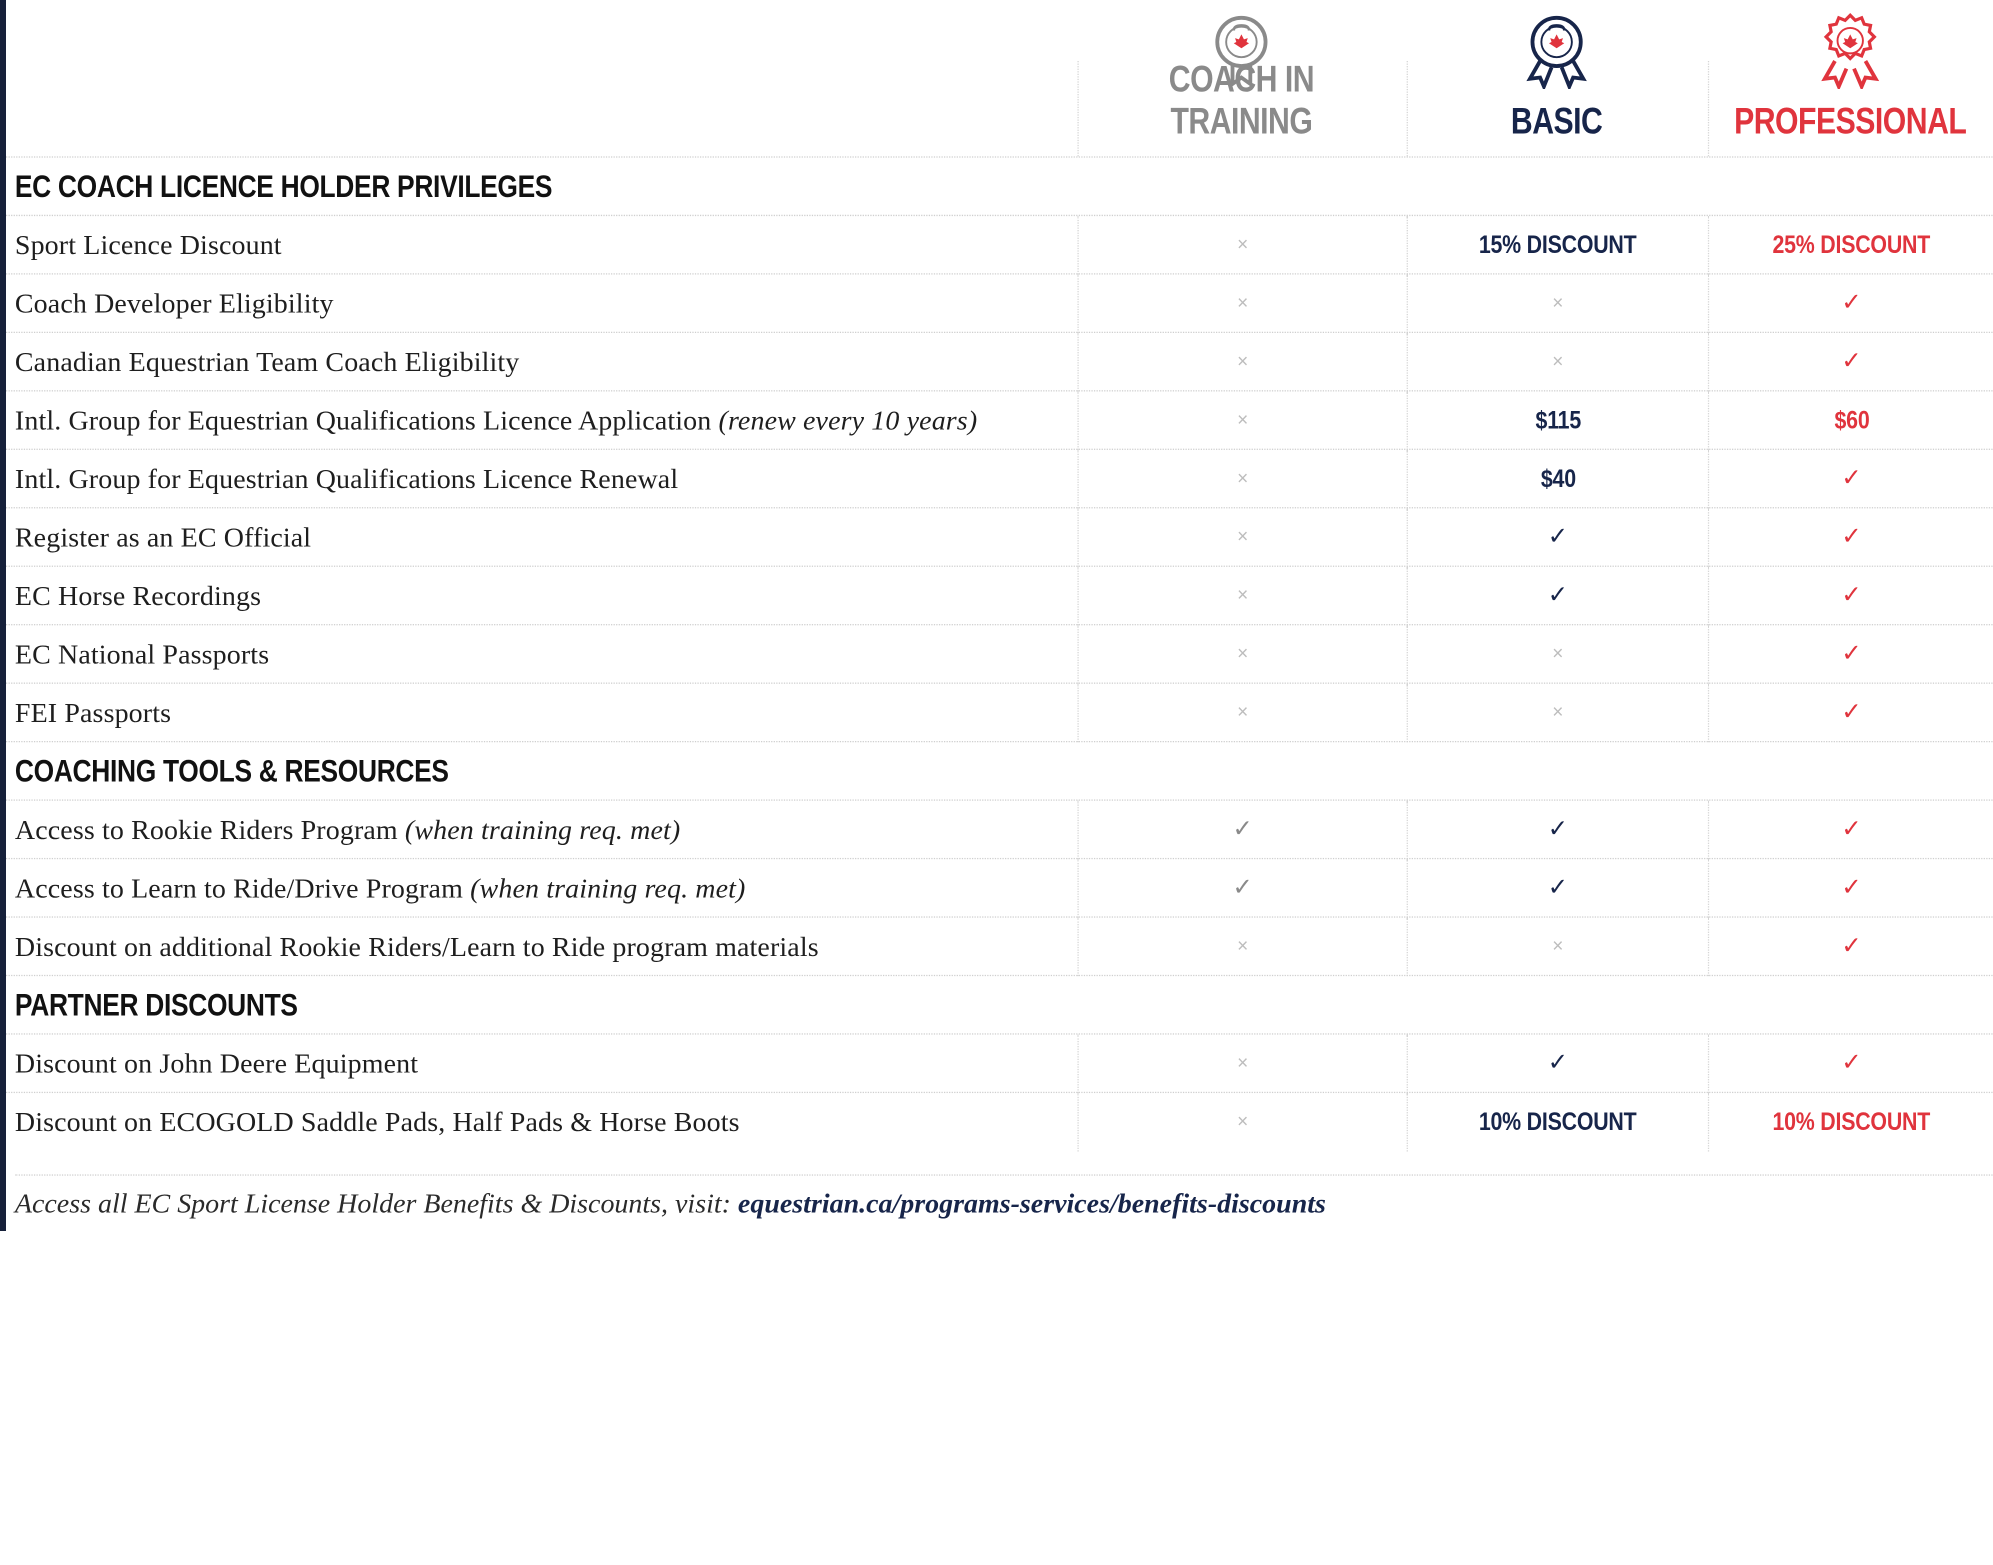  I want to click on benefit-label-text: EC Horse Recordings, so click(138, 595).